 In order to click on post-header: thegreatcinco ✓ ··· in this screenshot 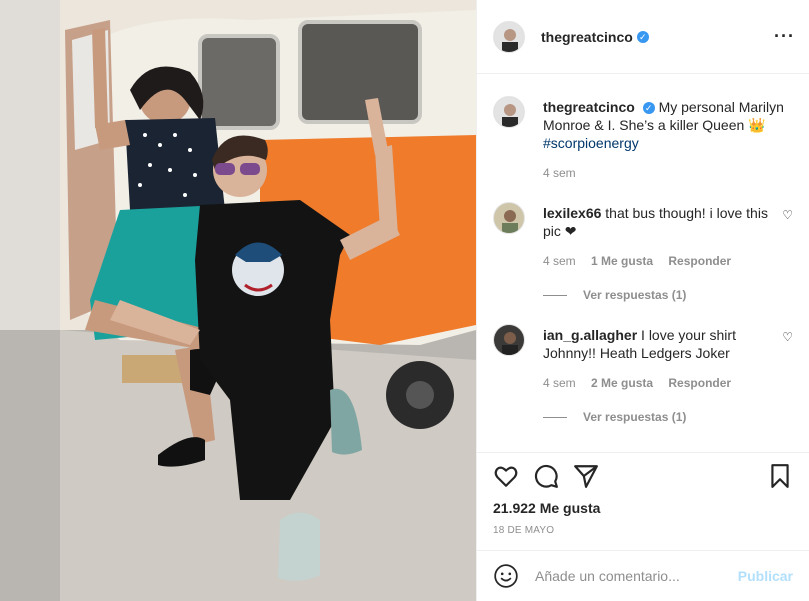, I will do `click(643, 37)`.